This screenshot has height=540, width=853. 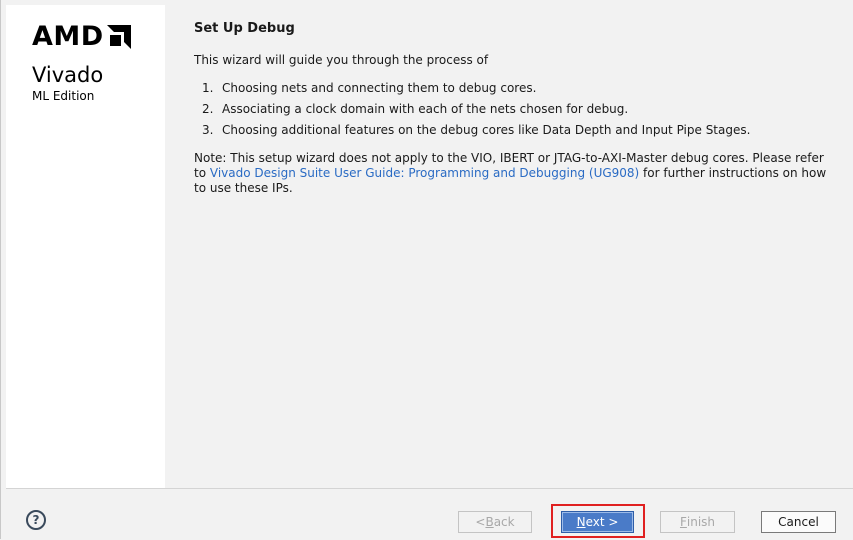 I want to click on vivado-edition-label: ML Edition, so click(x=63, y=96).